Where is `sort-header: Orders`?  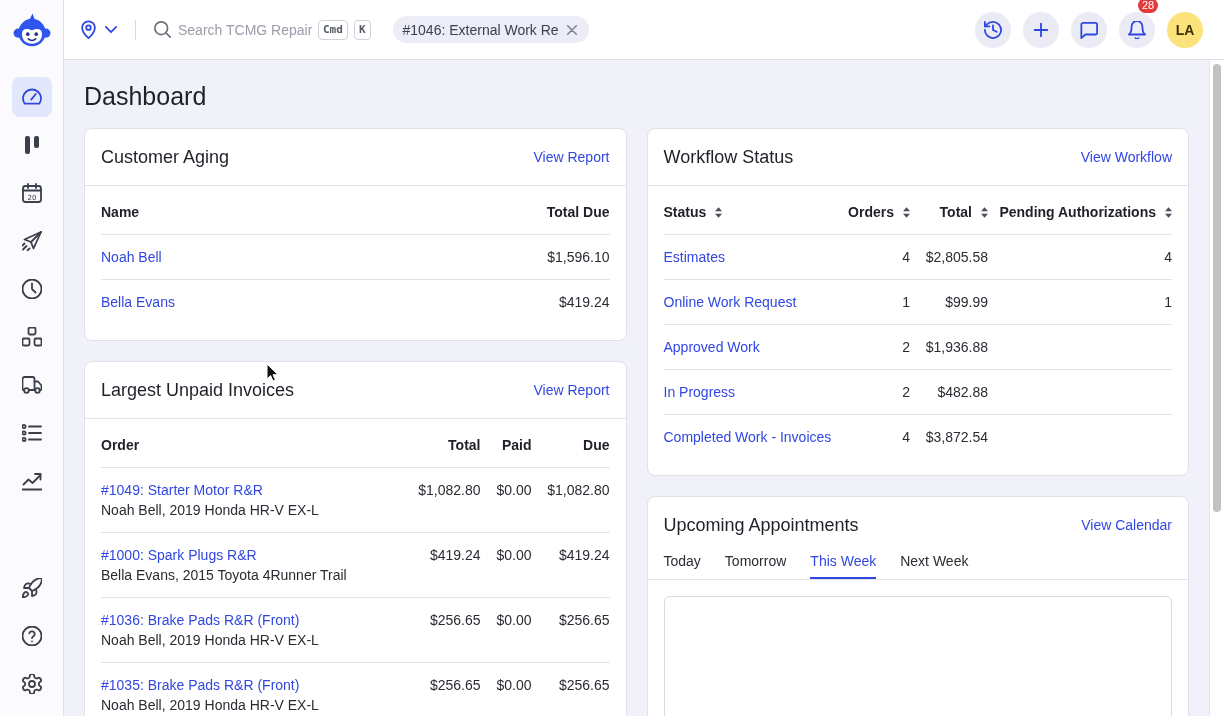
sort-header: Orders is located at coordinates (879, 212).